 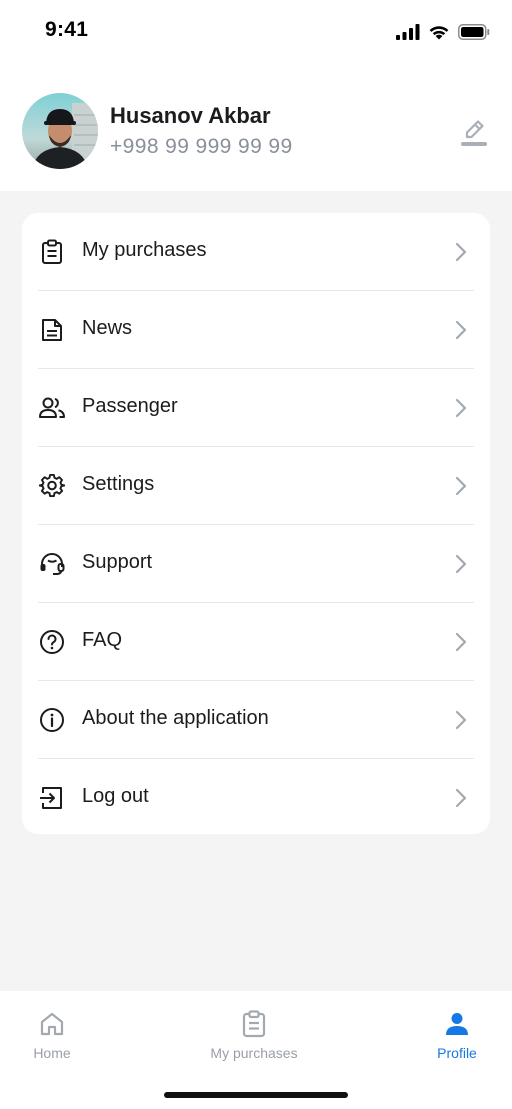 I want to click on info-circle-icon, so click(x=52, y=720).